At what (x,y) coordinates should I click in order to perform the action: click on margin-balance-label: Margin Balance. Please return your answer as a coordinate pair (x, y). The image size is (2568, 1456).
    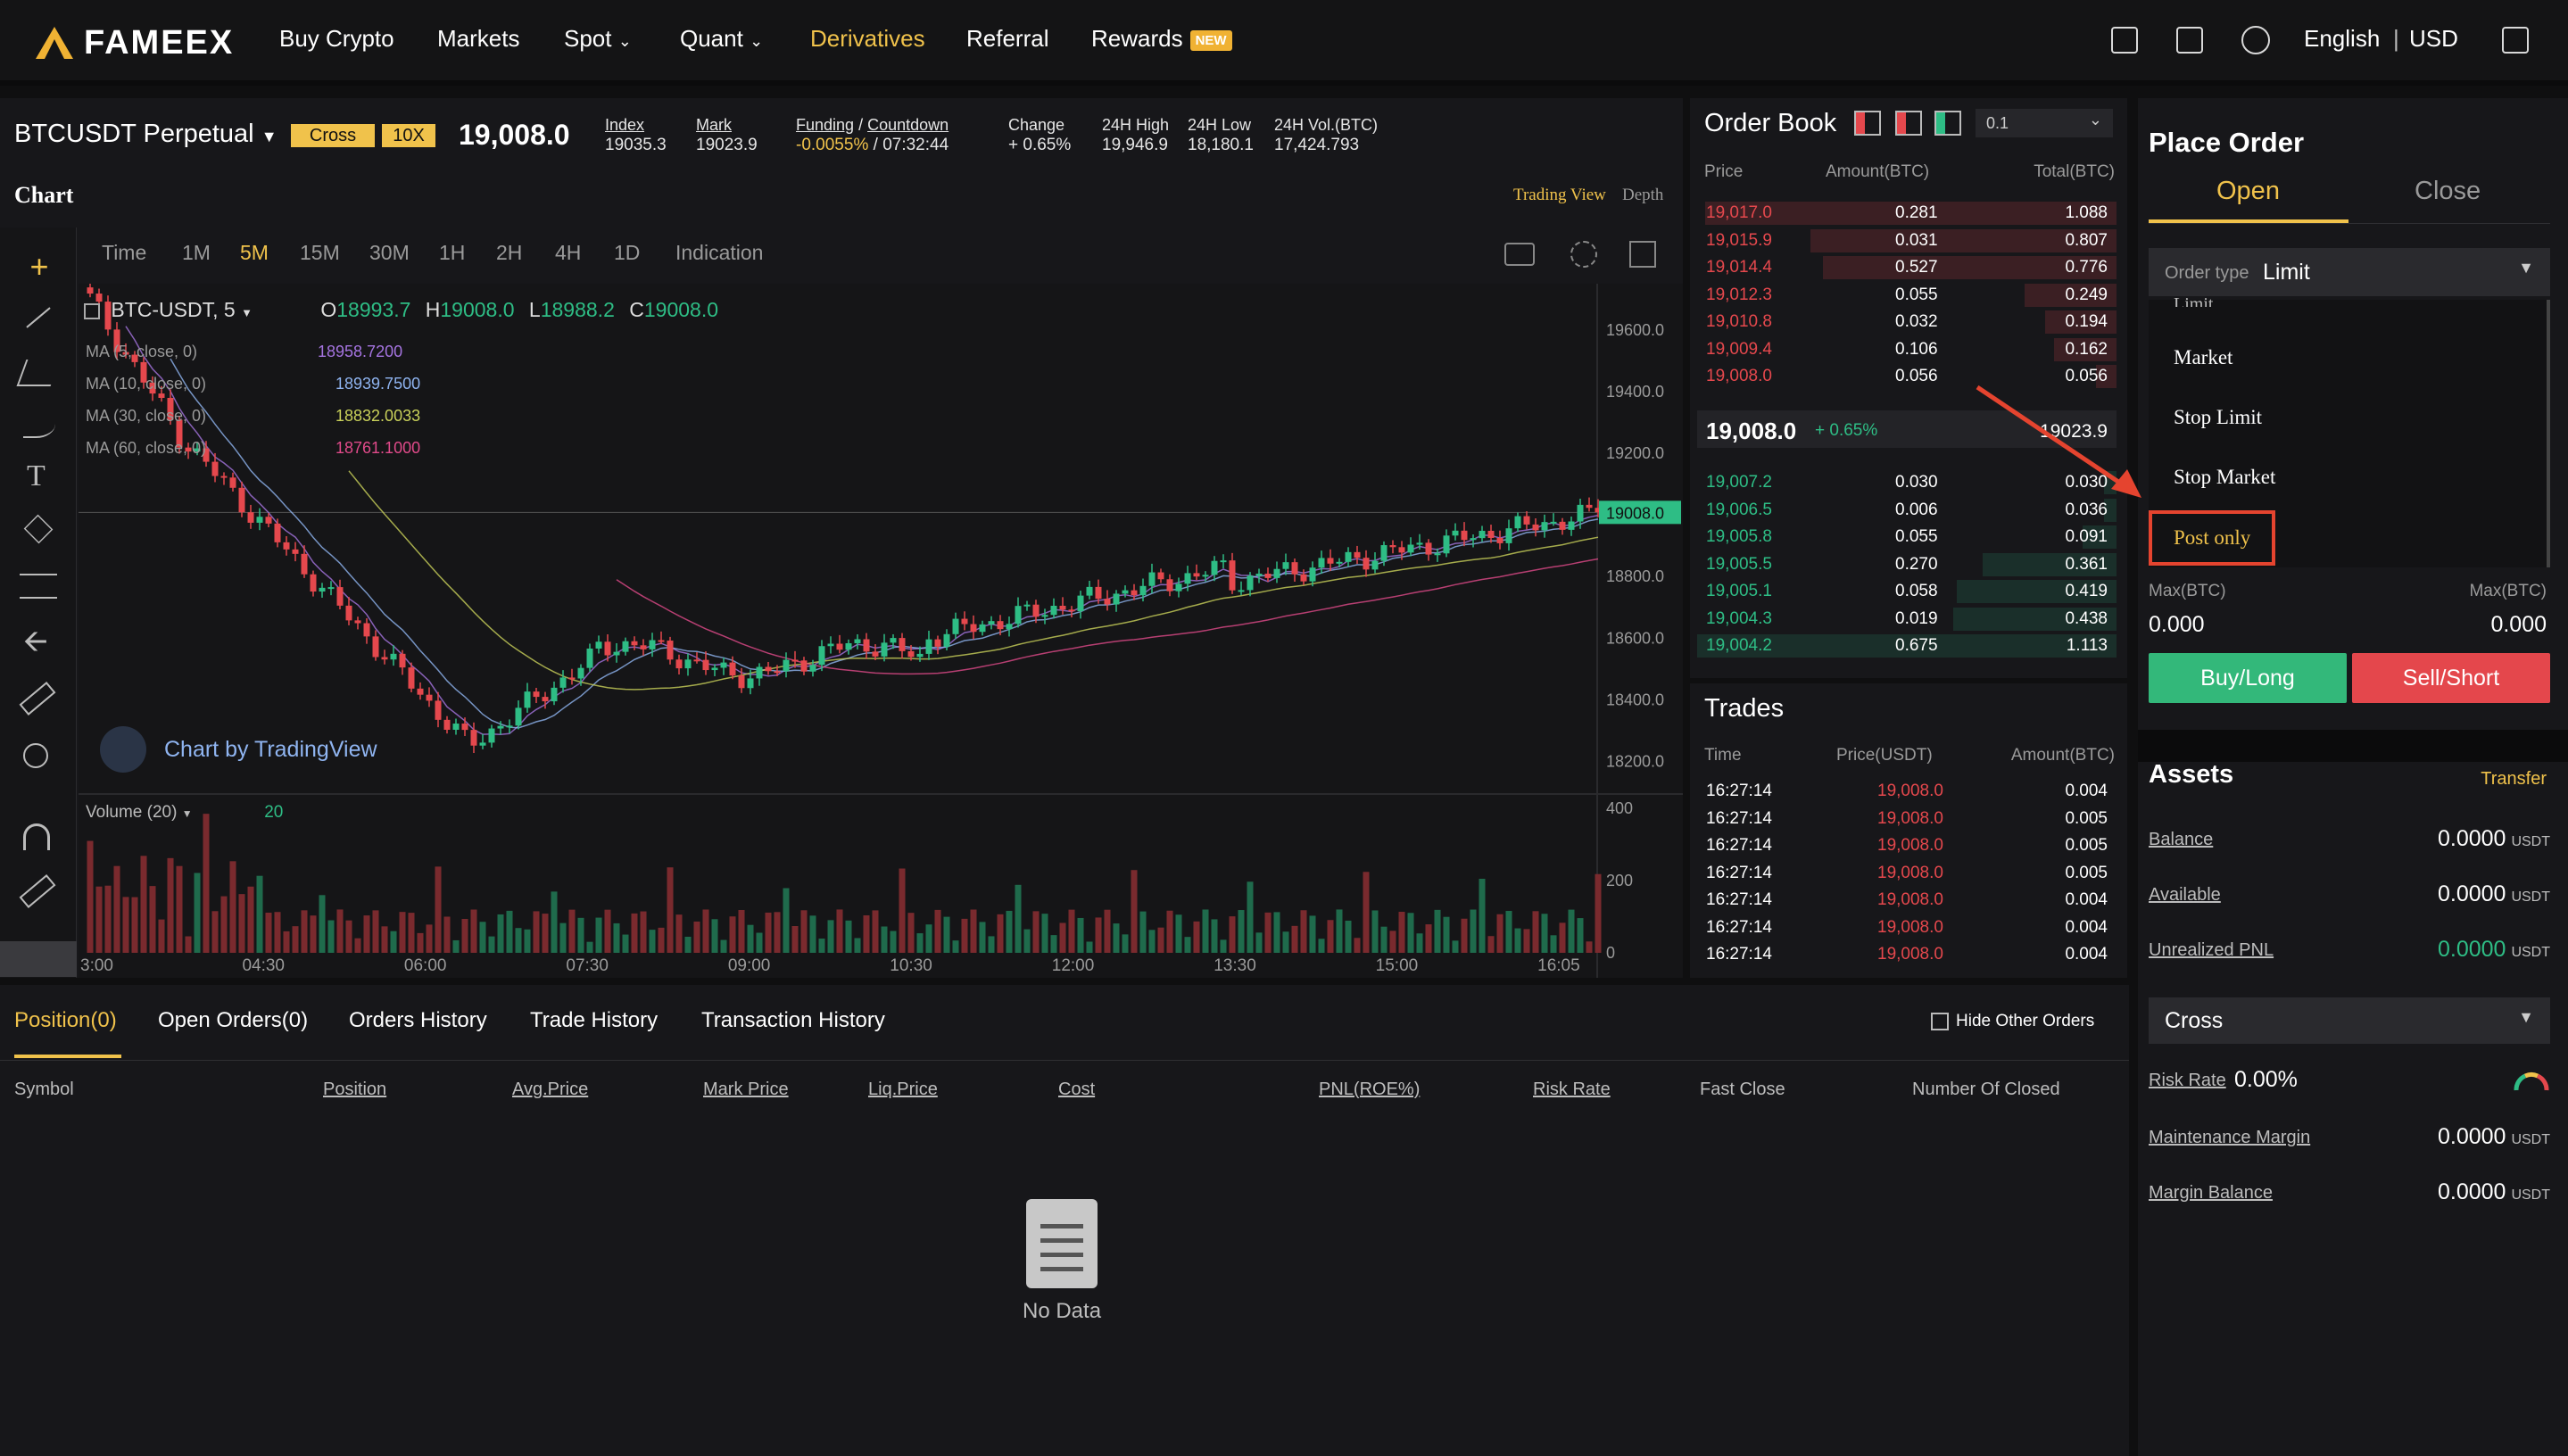
    Looking at the image, I should click on (2211, 1193).